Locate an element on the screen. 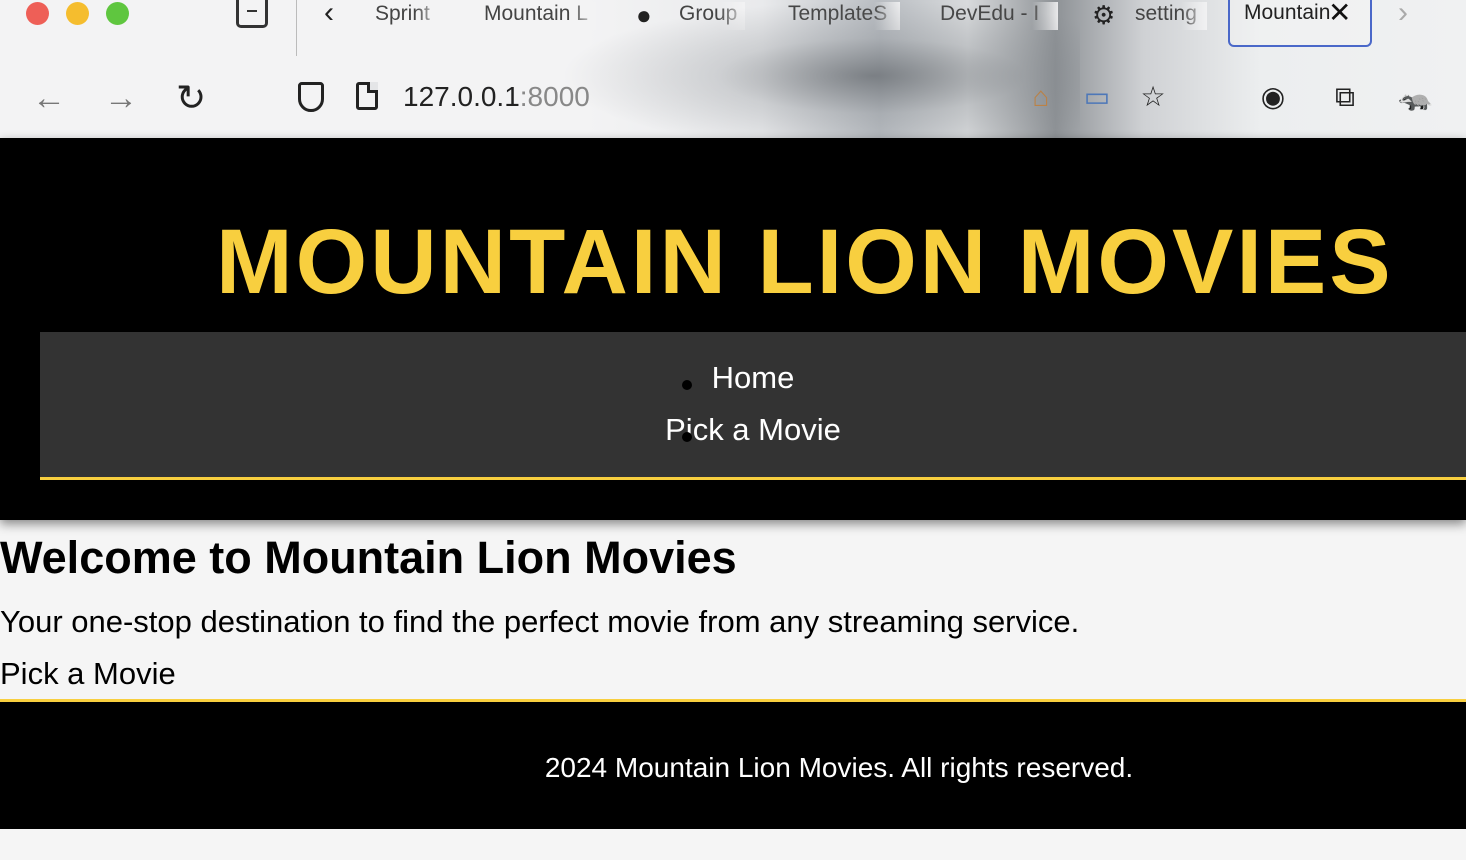 The image size is (1466, 860). tab-devedu: DevEdu - I is located at coordinates (999, 16).